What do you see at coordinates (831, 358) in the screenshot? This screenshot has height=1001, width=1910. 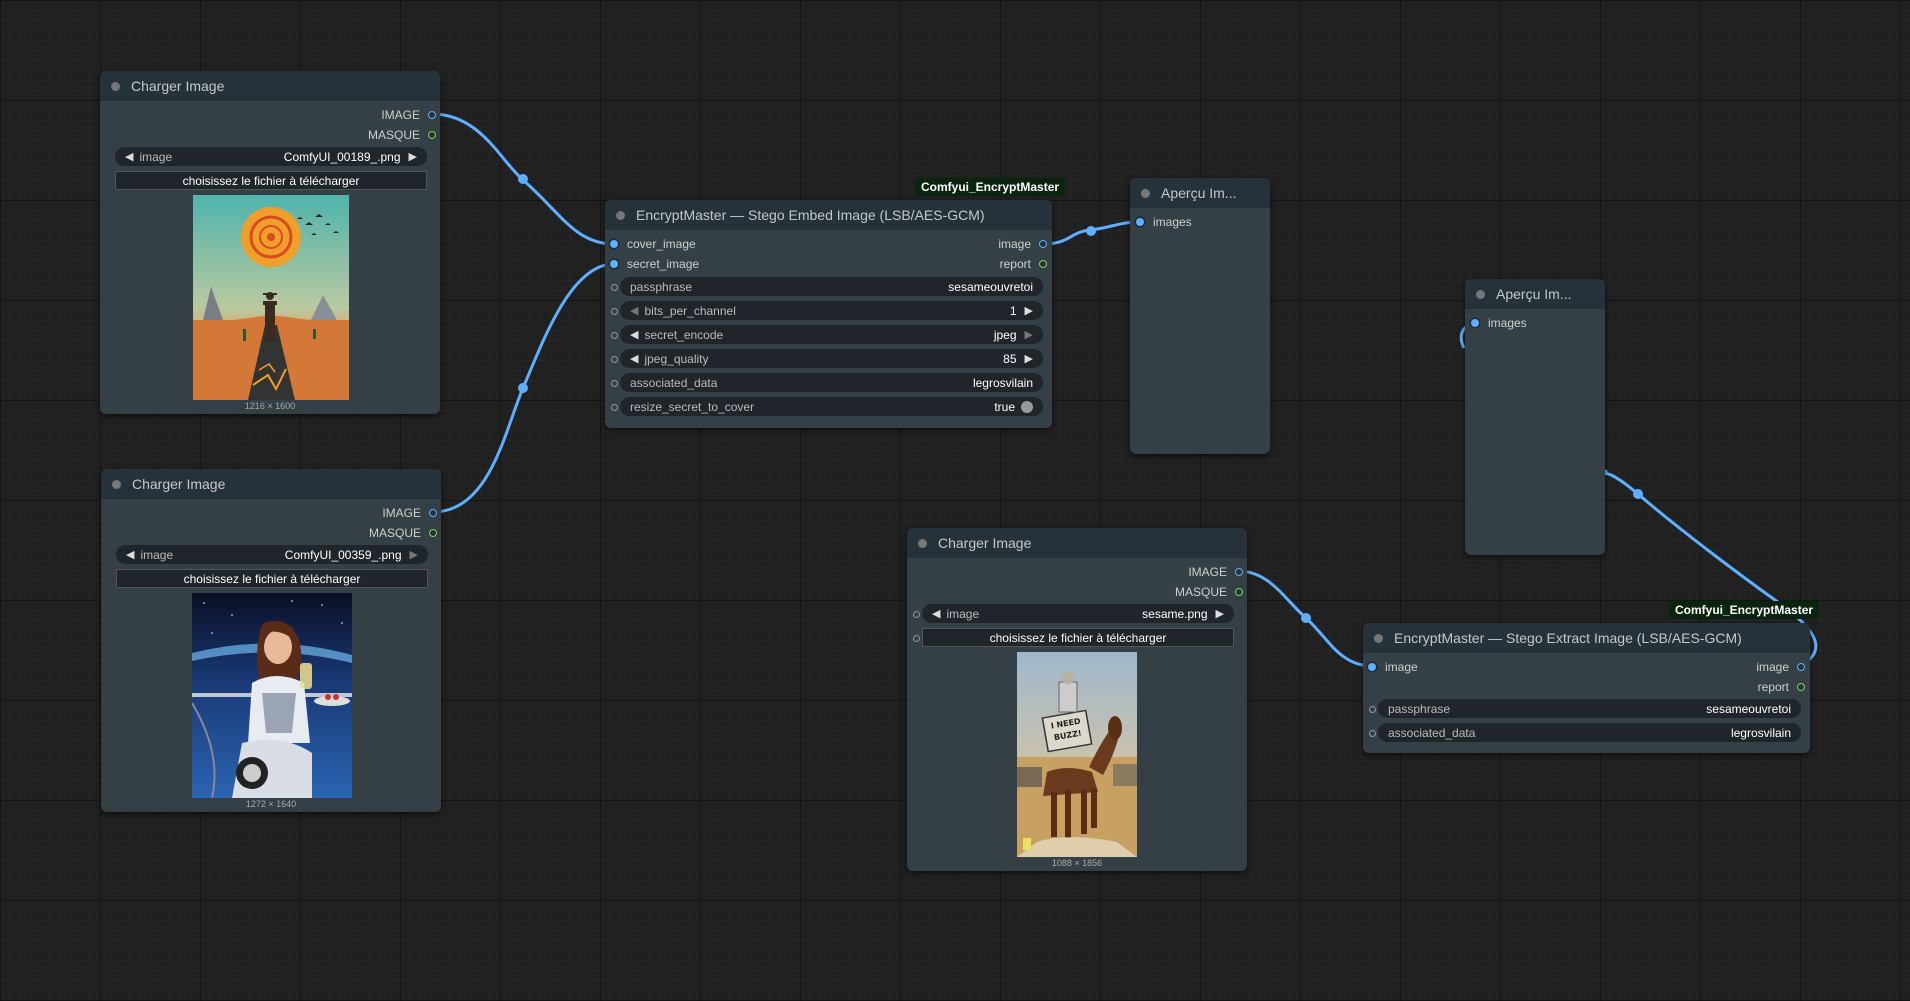 I see `jpeg-quality-stepper: ◀ jpeg_quality 85 ▶` at bounding box center [831, 358].